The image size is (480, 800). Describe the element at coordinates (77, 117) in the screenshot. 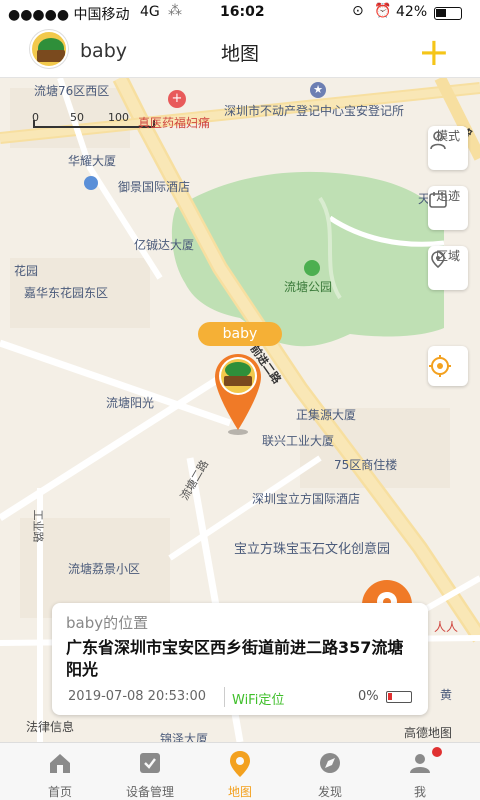

I see `scale-50: 50` at that location.